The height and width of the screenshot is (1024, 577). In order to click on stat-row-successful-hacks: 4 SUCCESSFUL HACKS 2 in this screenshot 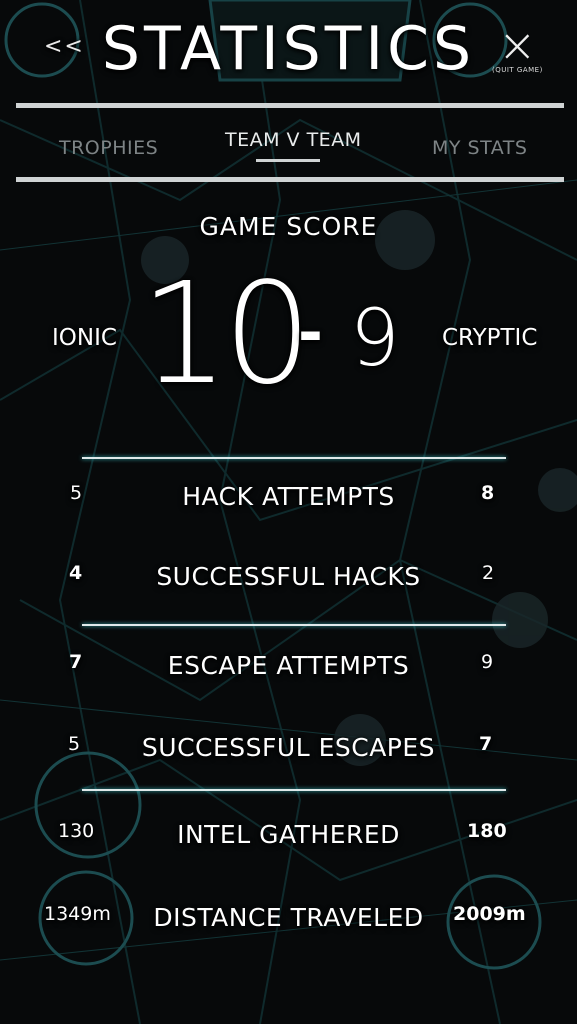, I will do `click(288, 582)`.